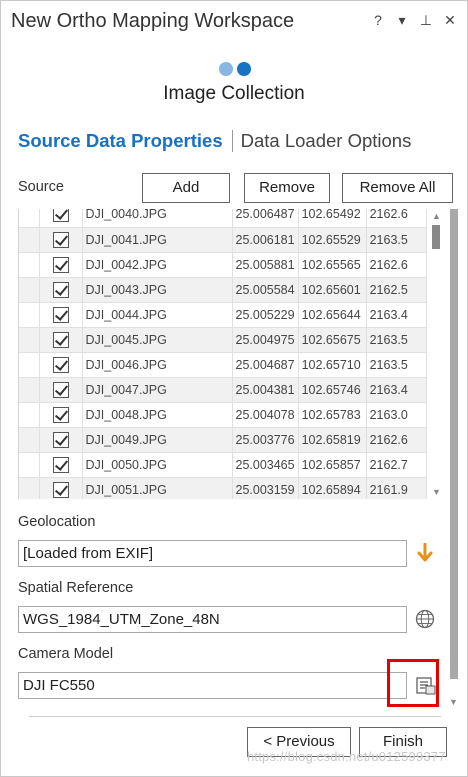 This screenshot has height=777, width=468. I want to click on longitude-cell: 102.65857, so click(332, 465).